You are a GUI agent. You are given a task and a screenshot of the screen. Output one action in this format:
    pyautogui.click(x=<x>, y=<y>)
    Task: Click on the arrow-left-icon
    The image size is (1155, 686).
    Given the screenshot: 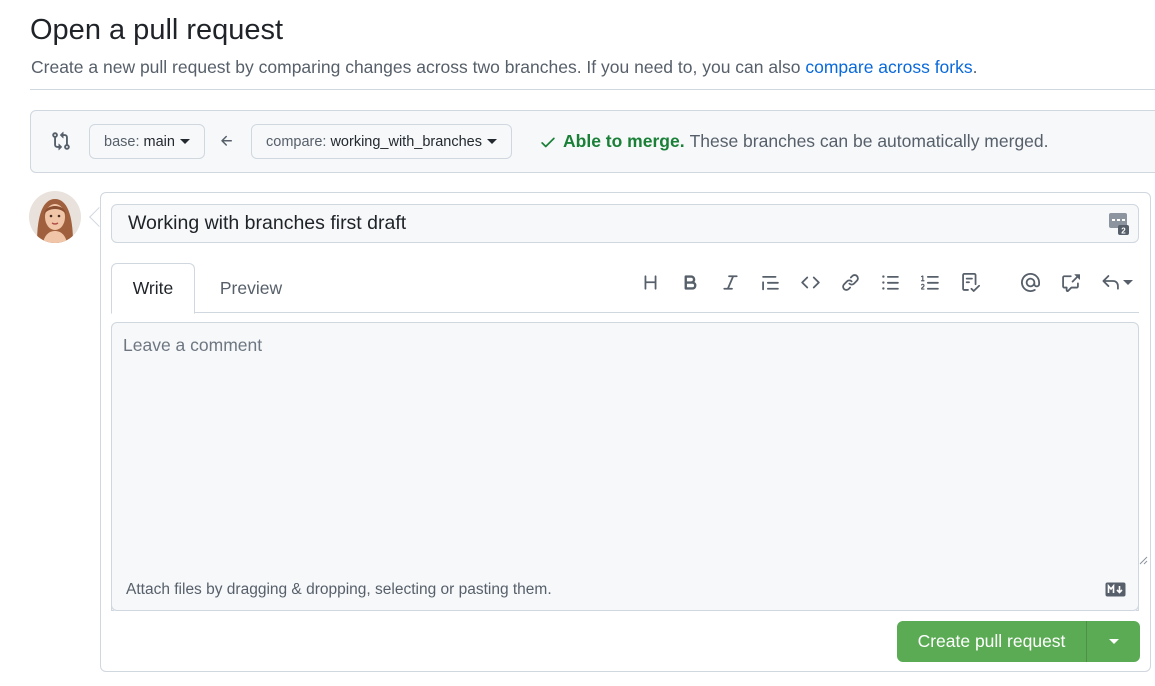 What is the action you would take?
    pyautogui.click(x=227, y=143)
    